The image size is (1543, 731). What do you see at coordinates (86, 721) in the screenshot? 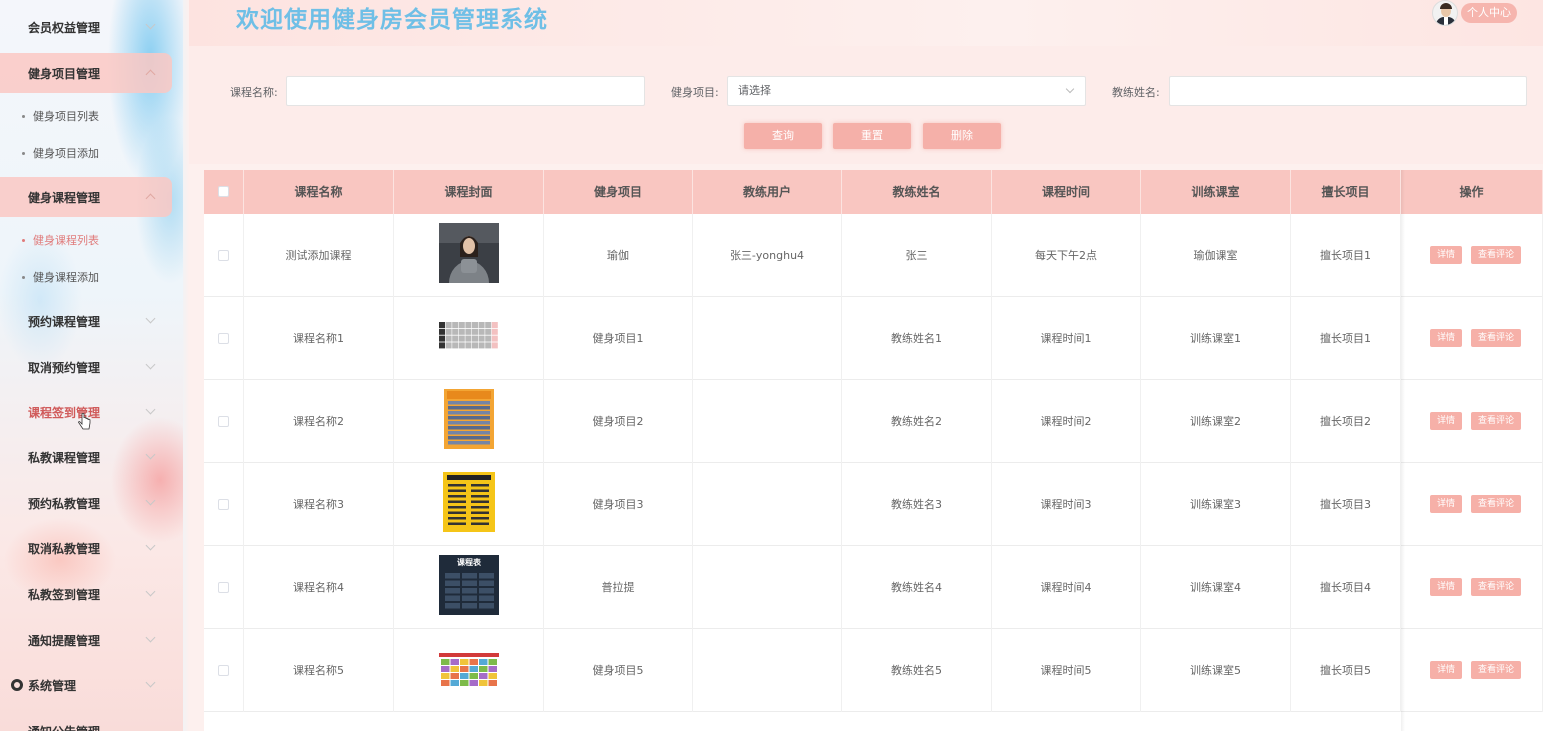
I see `menu-announcement: 通知公告管理` at bounding box center [86, 721].